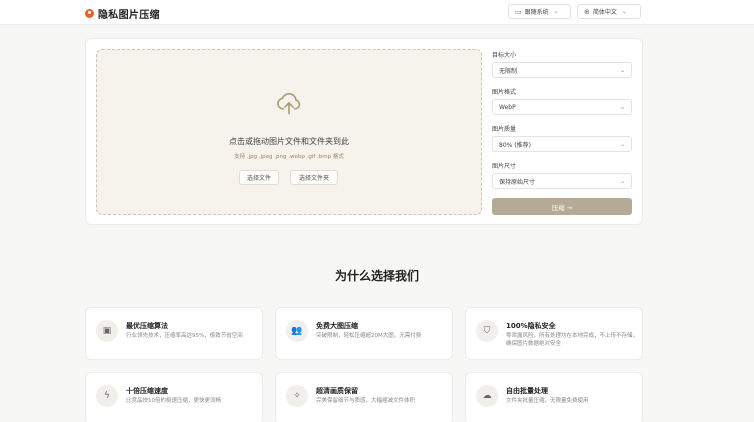  Describe the element at coordinates (297, 331) in the screenshot. I see `users-icon: 👥` at that location.